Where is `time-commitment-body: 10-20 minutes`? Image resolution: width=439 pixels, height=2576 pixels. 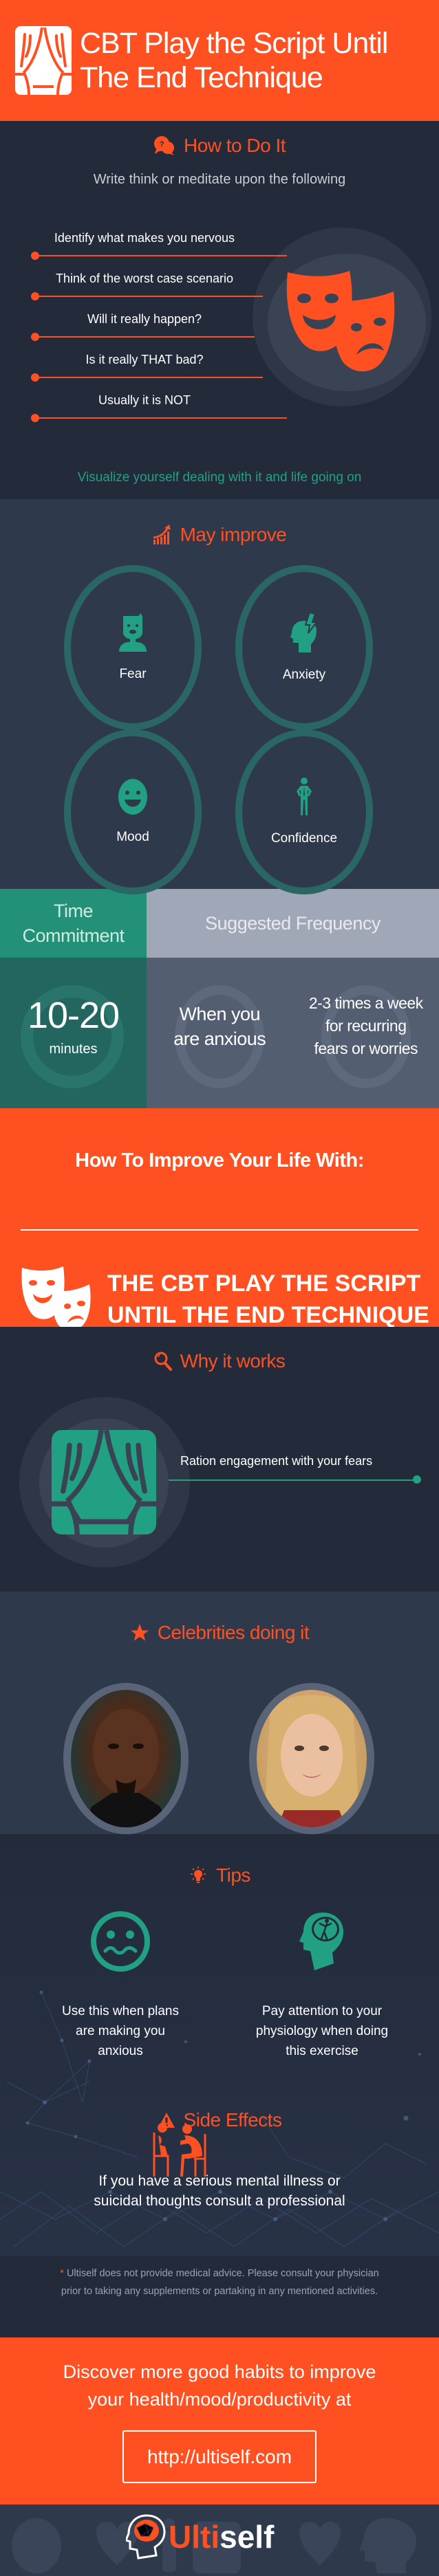
time-commitment-body: 10-20 minutes is located at coordinates (73, 1033).